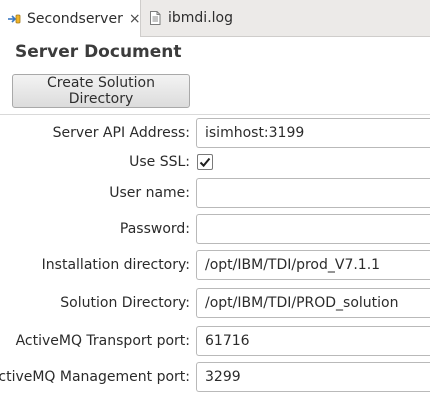  What do you see at coordinates (313, 303) in the screenshot?
I see `solution-directory-field` at bounding box center [313, 303].